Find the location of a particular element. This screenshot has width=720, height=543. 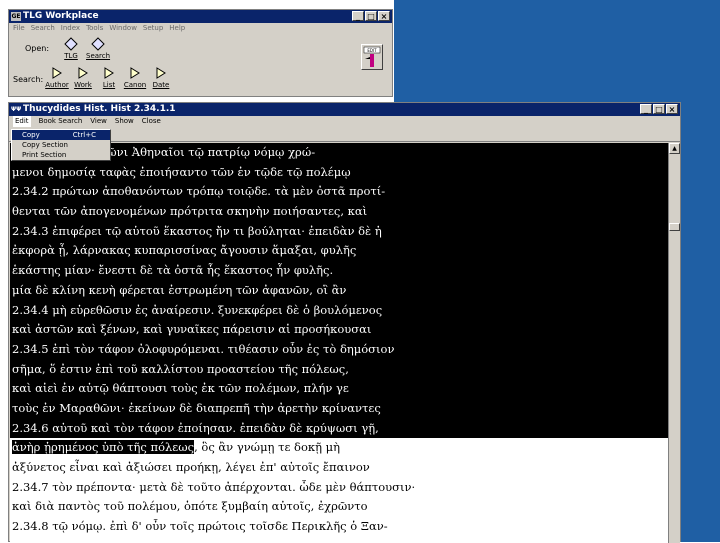

menu-close: Close is located at coordinates (151, 121).